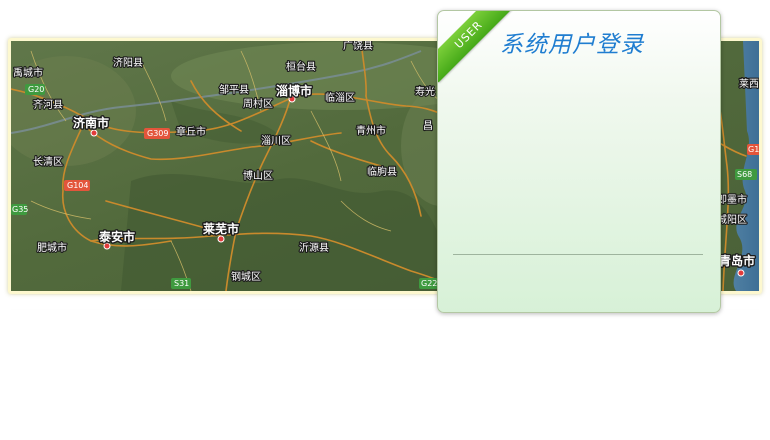  What do you see at coordinates (52, 247) in the screenshot?
I see `label-feicheng: 肥城市` at bounding box center [52, 247].